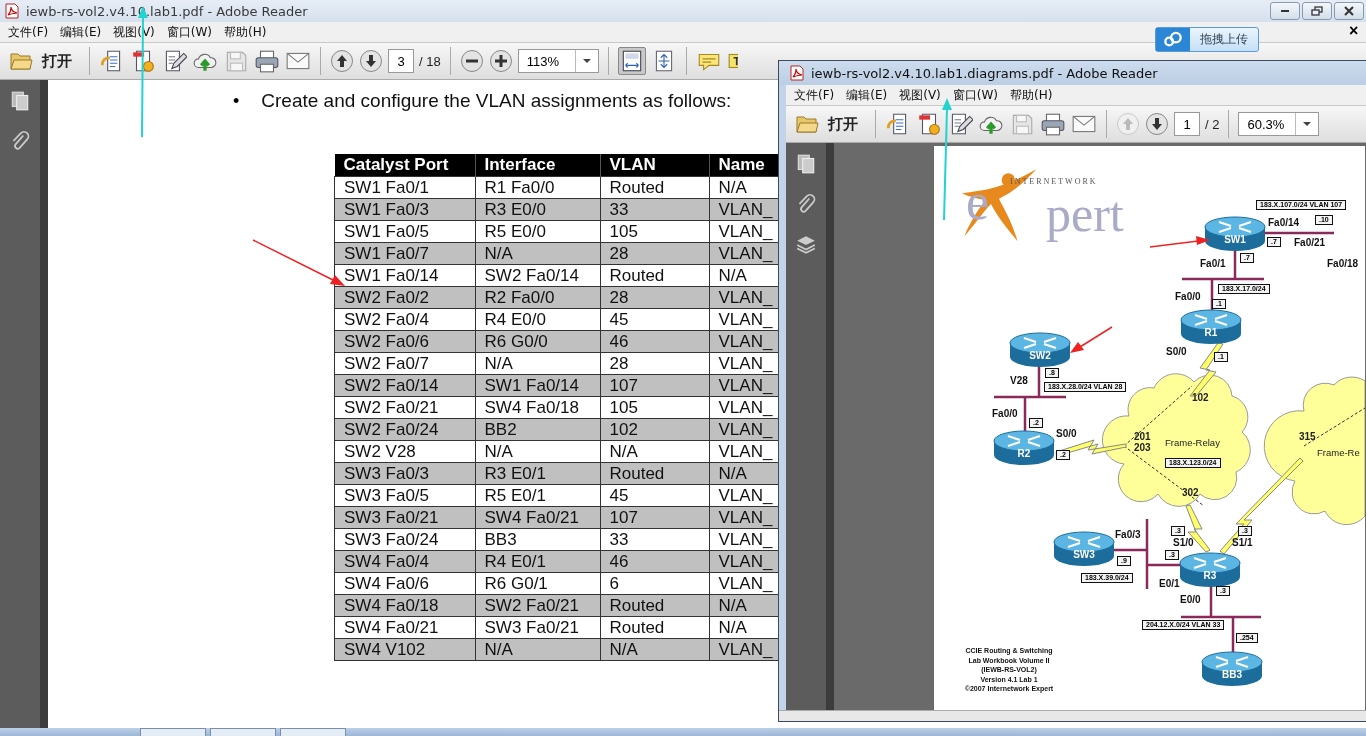 This screenshot has height=736, width=1366. Describe the element at coordinates (1128, 534) in the screenshot. I see `interface-label: Fa0/3` at that location.